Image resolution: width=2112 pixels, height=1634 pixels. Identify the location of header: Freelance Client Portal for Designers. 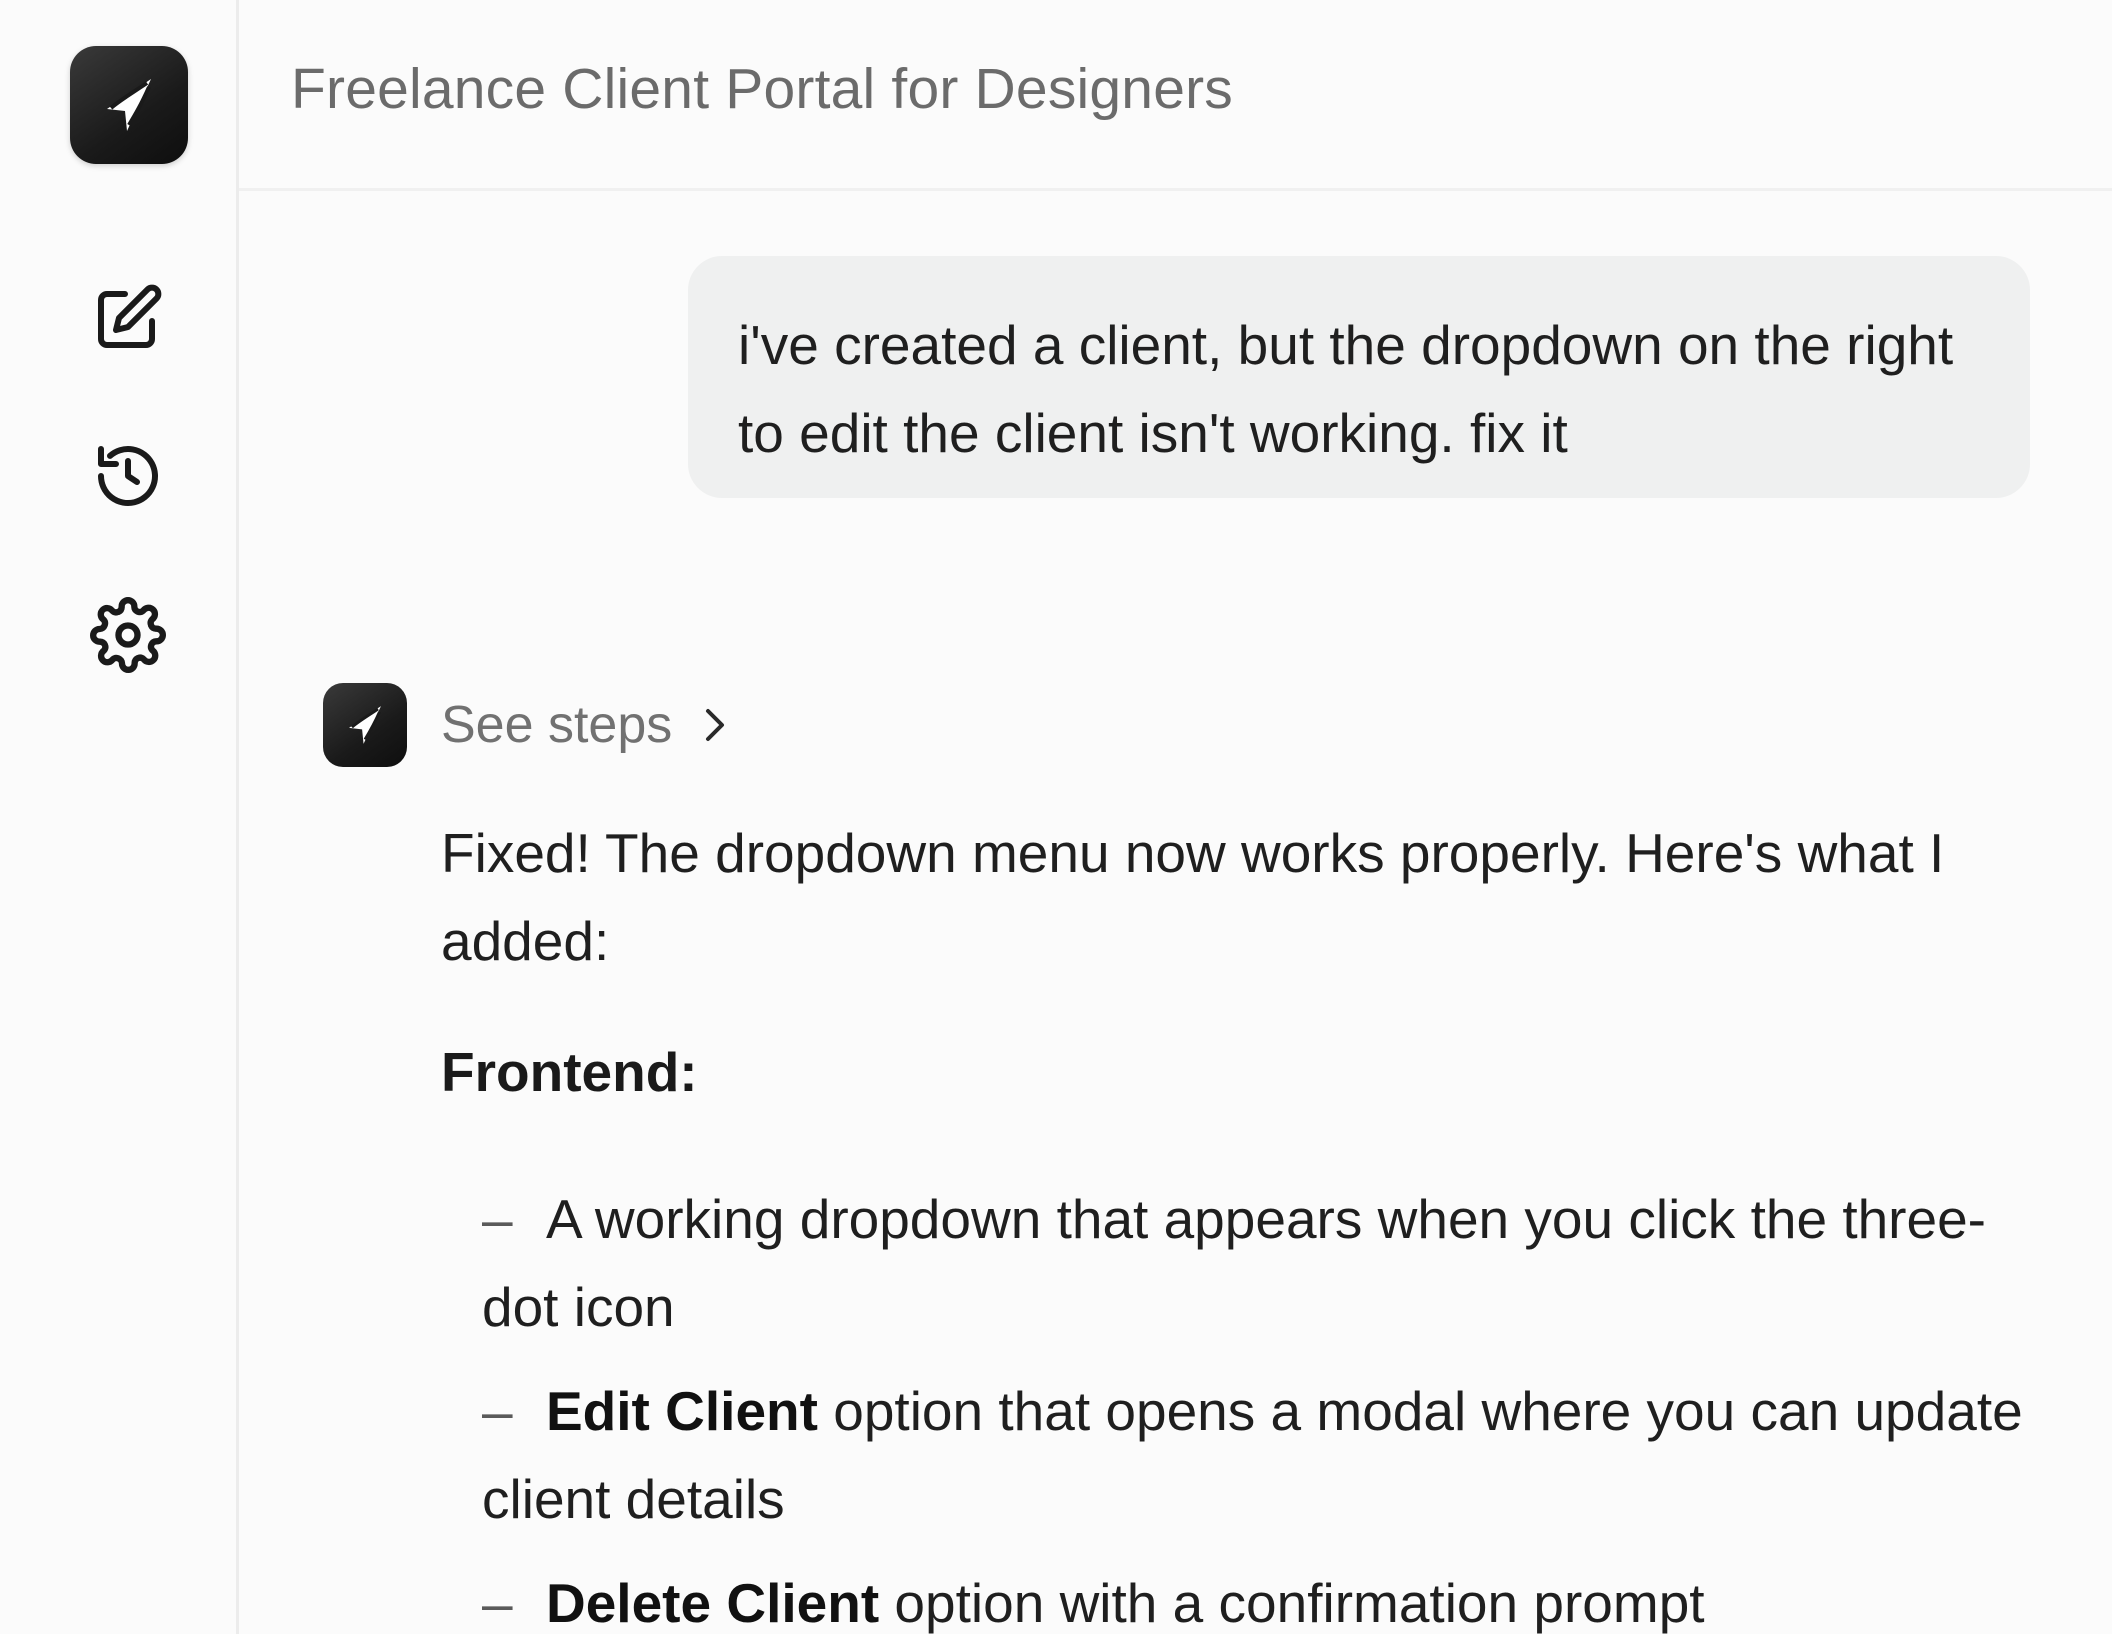
(1175, 95).